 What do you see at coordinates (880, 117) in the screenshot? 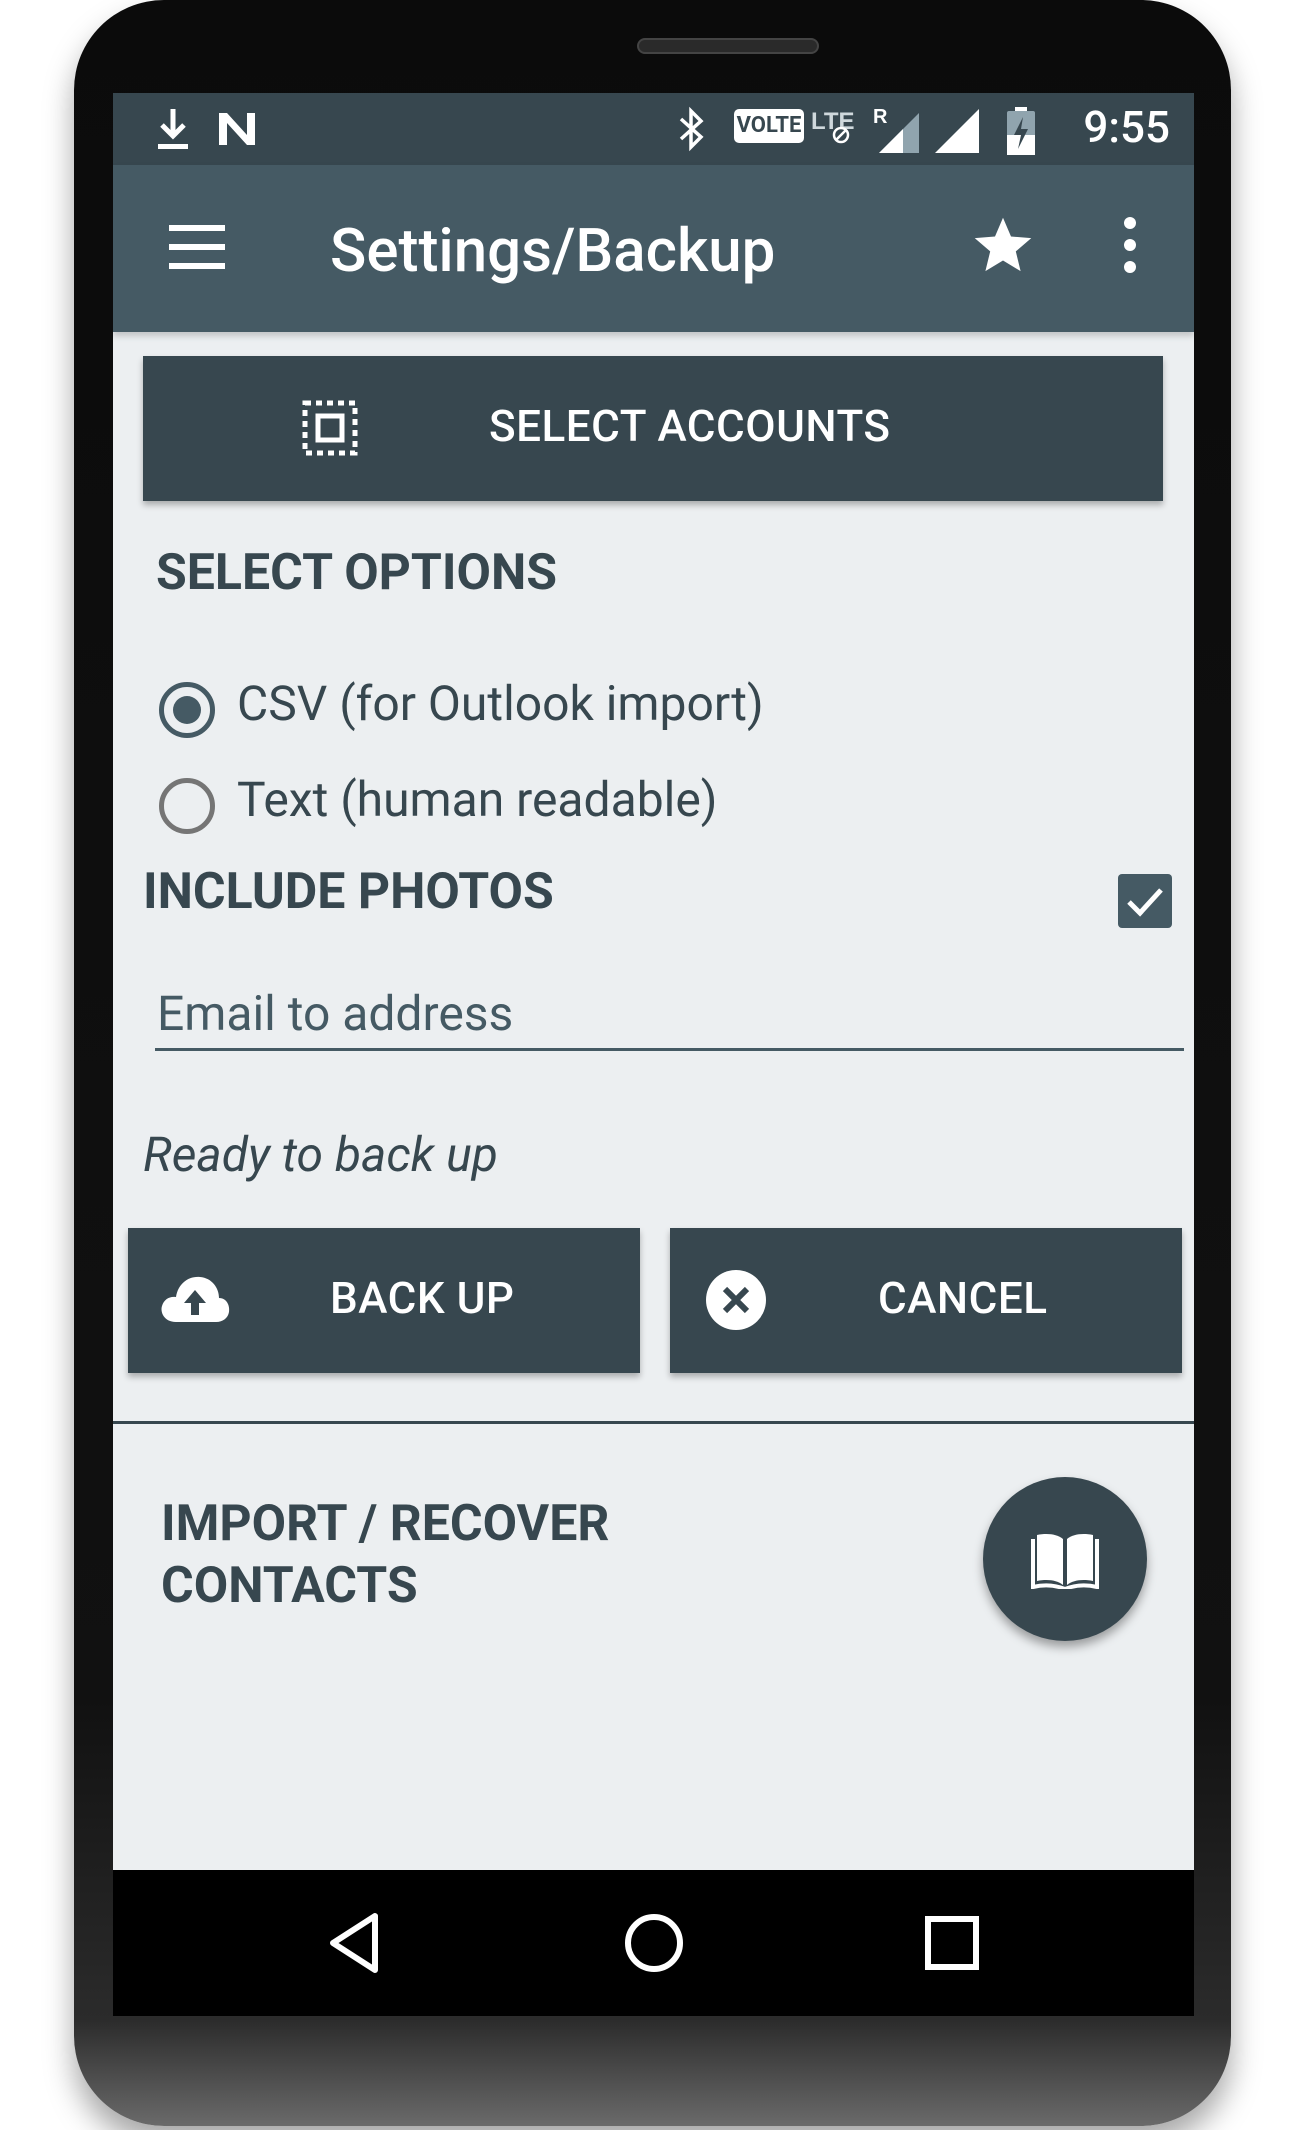
I see `svg-text: R` at bounding box center [880, 117].